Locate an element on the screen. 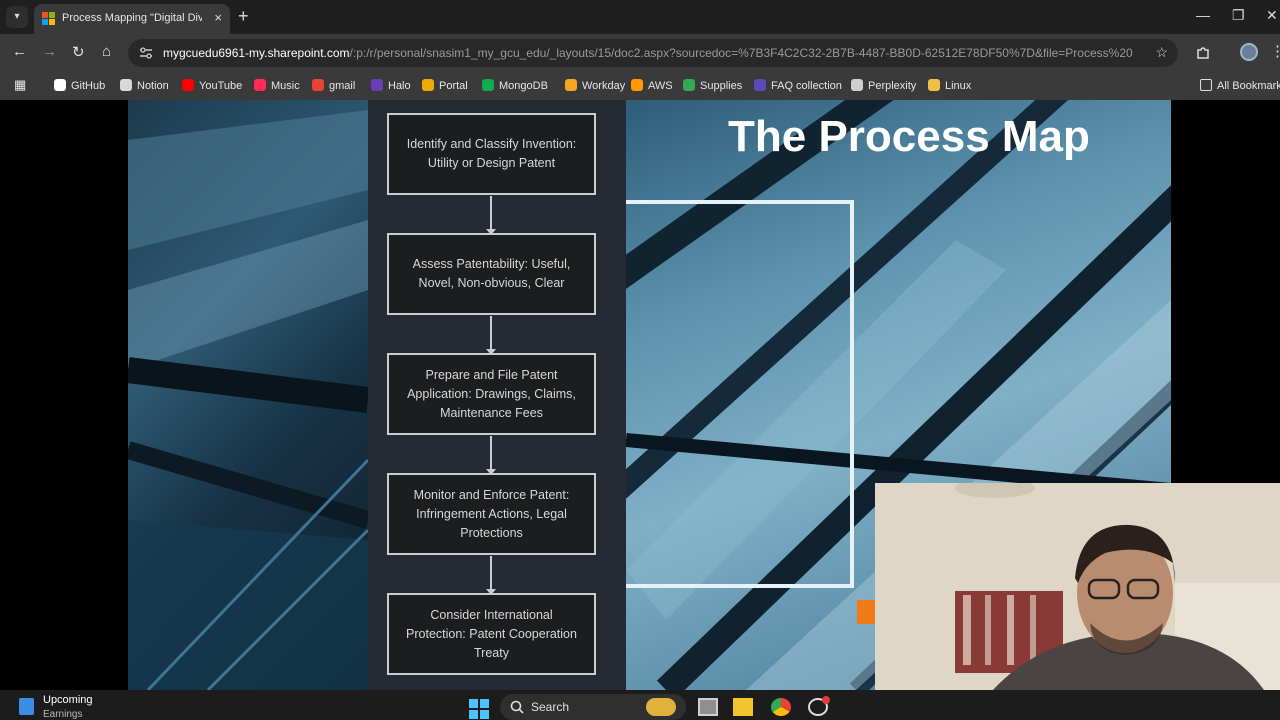 The width and height of the screenshot is (1280, 720). browser-menu-icon: ⋮ is located at coordinates (1275, 51).